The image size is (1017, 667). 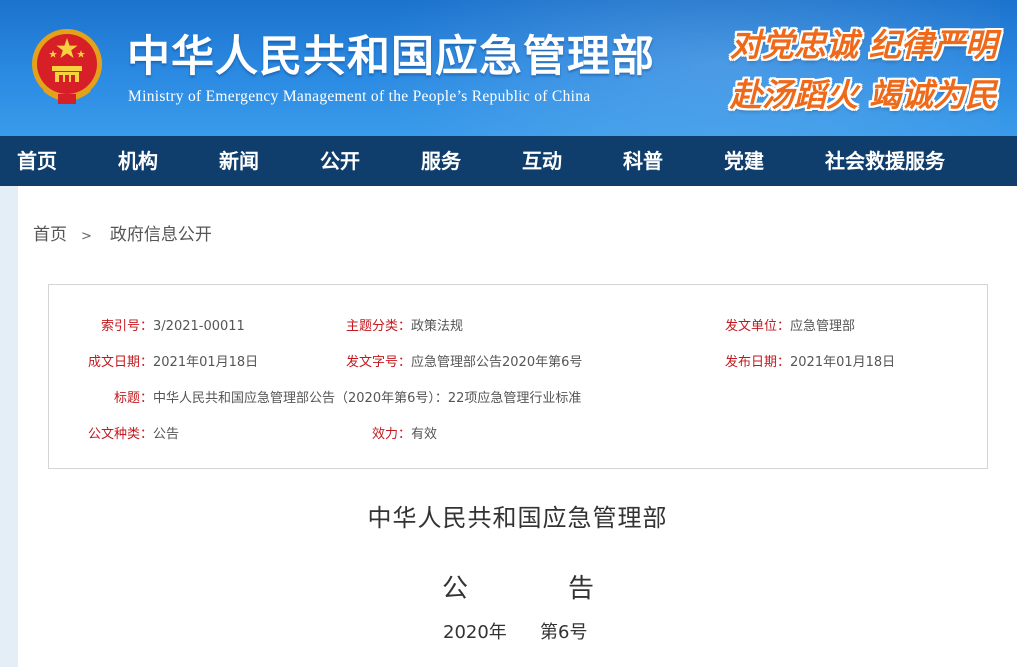 What do you see at coordinates (37, 161) in the screenshot?
I see `nav-item-home: 首页` at bounding box center [37, 161].